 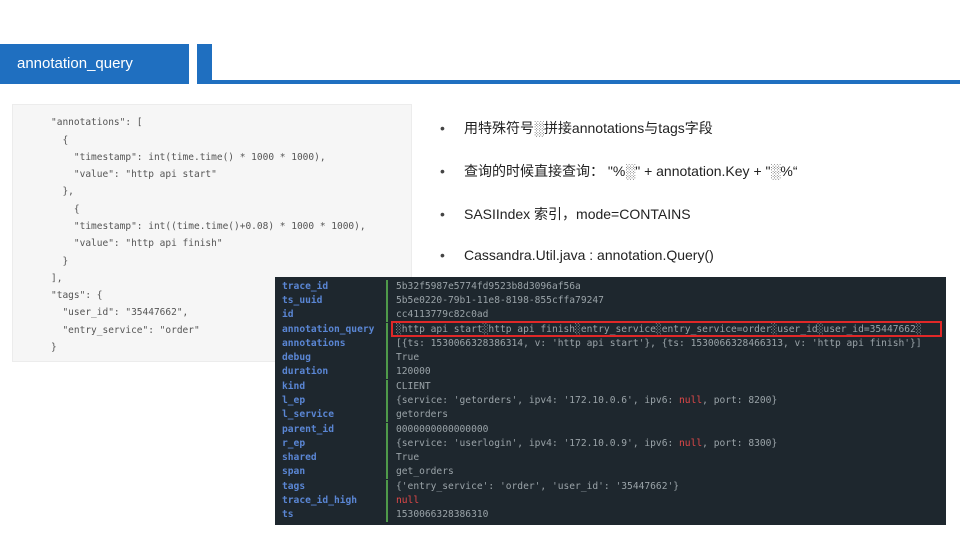 What do you see at coordinates (294, 471) in the screenshot?
I see `column-name: span` at bounding box center [294, 471].